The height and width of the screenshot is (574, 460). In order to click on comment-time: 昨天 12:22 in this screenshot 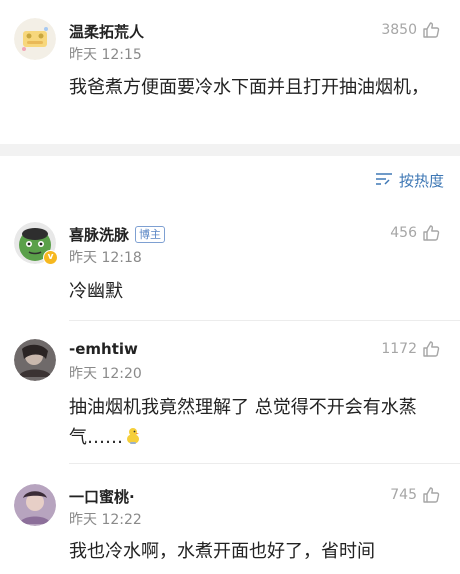, I will do `click(105, 520)`.